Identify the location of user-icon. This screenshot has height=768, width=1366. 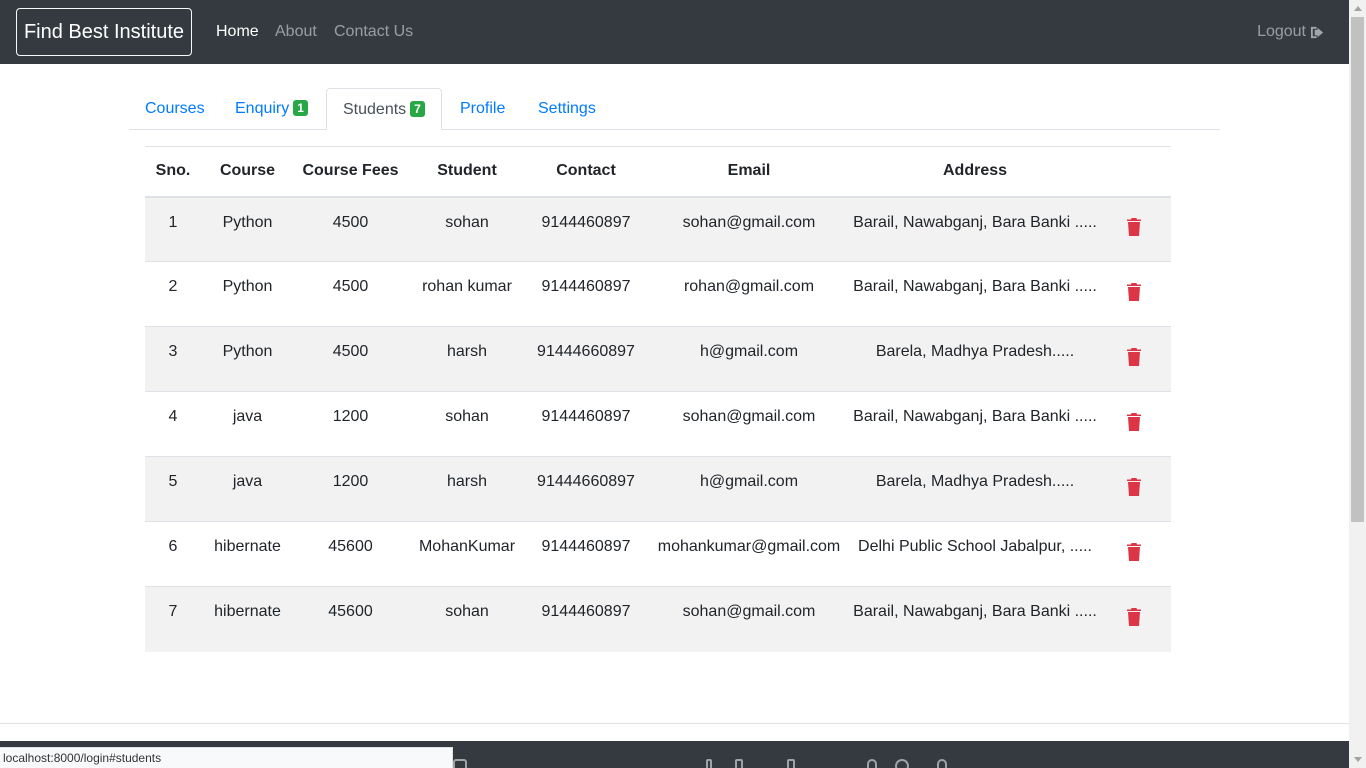
(942, 763).